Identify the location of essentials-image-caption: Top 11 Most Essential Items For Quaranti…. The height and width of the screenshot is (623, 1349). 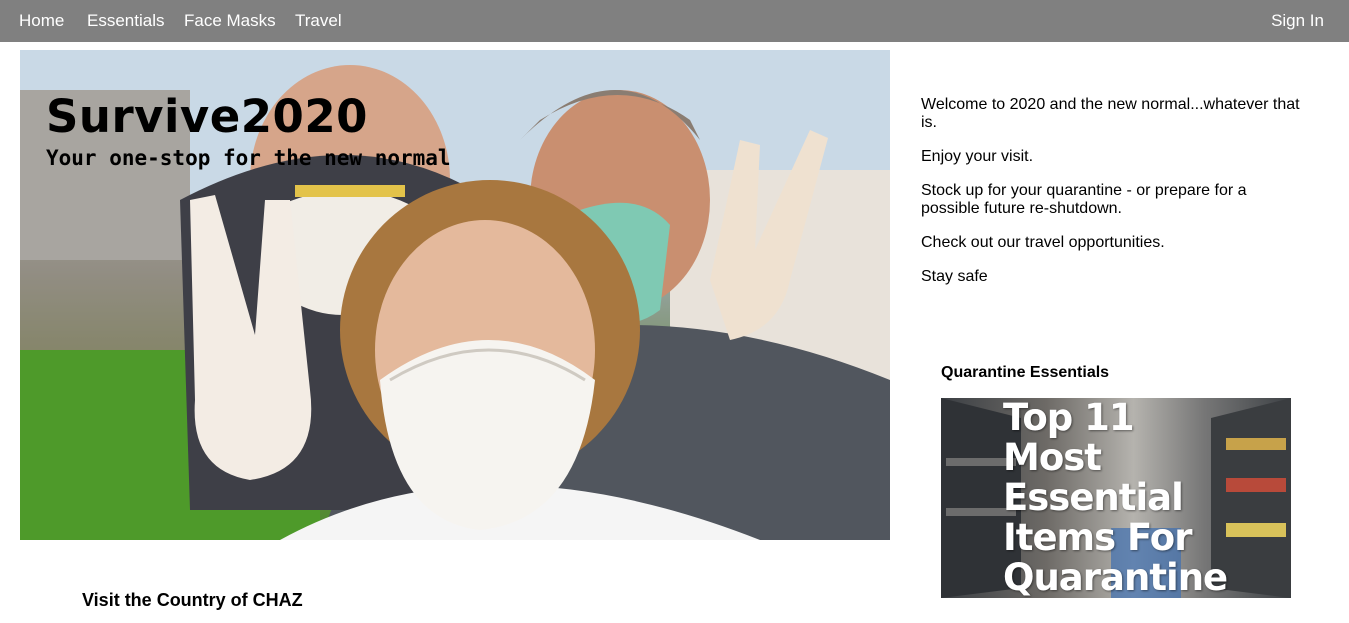
(1128, 498).